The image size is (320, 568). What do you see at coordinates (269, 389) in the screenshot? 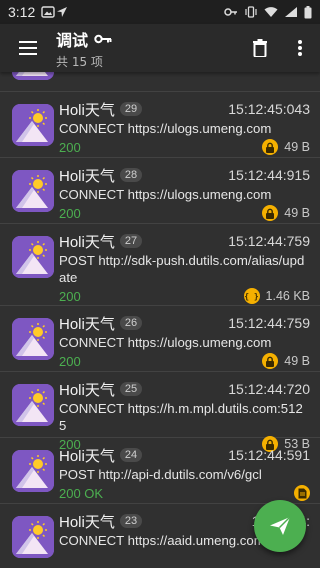
I see `request-timestamp: 15:12:44:720` at bounding box center [269, 389].